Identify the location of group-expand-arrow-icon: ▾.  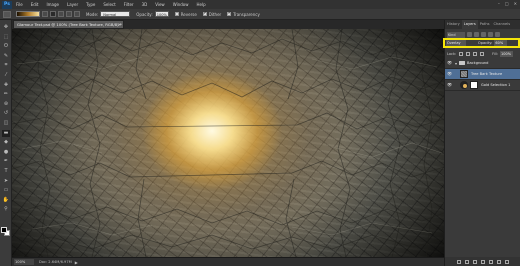
(456, 63).